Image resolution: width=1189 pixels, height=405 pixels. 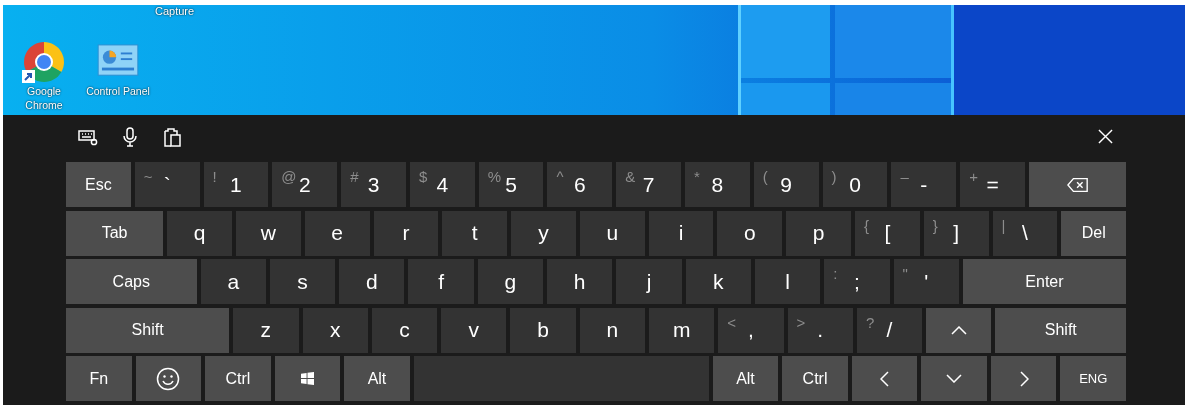 I want to click on key: g, so click(x=510, y=281).